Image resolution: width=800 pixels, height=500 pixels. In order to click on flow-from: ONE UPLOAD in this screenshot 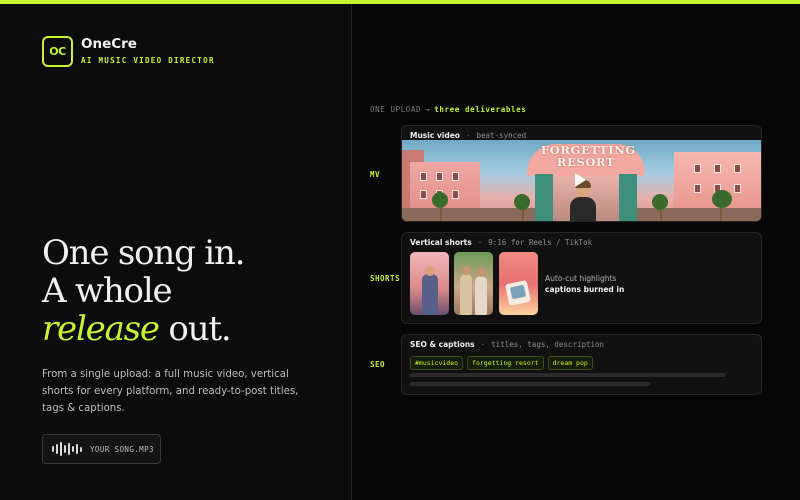, I will do `click(396, 109)`.